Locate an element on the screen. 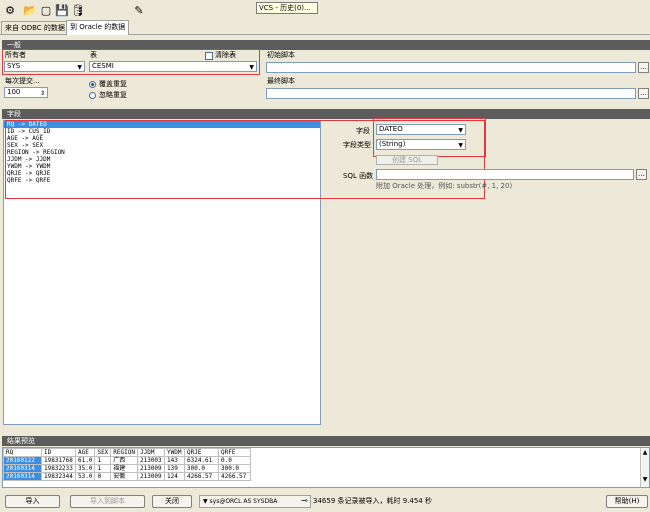 The image size is (650, 512). section-general-header: 一般 is located at coordinates (326, 45).